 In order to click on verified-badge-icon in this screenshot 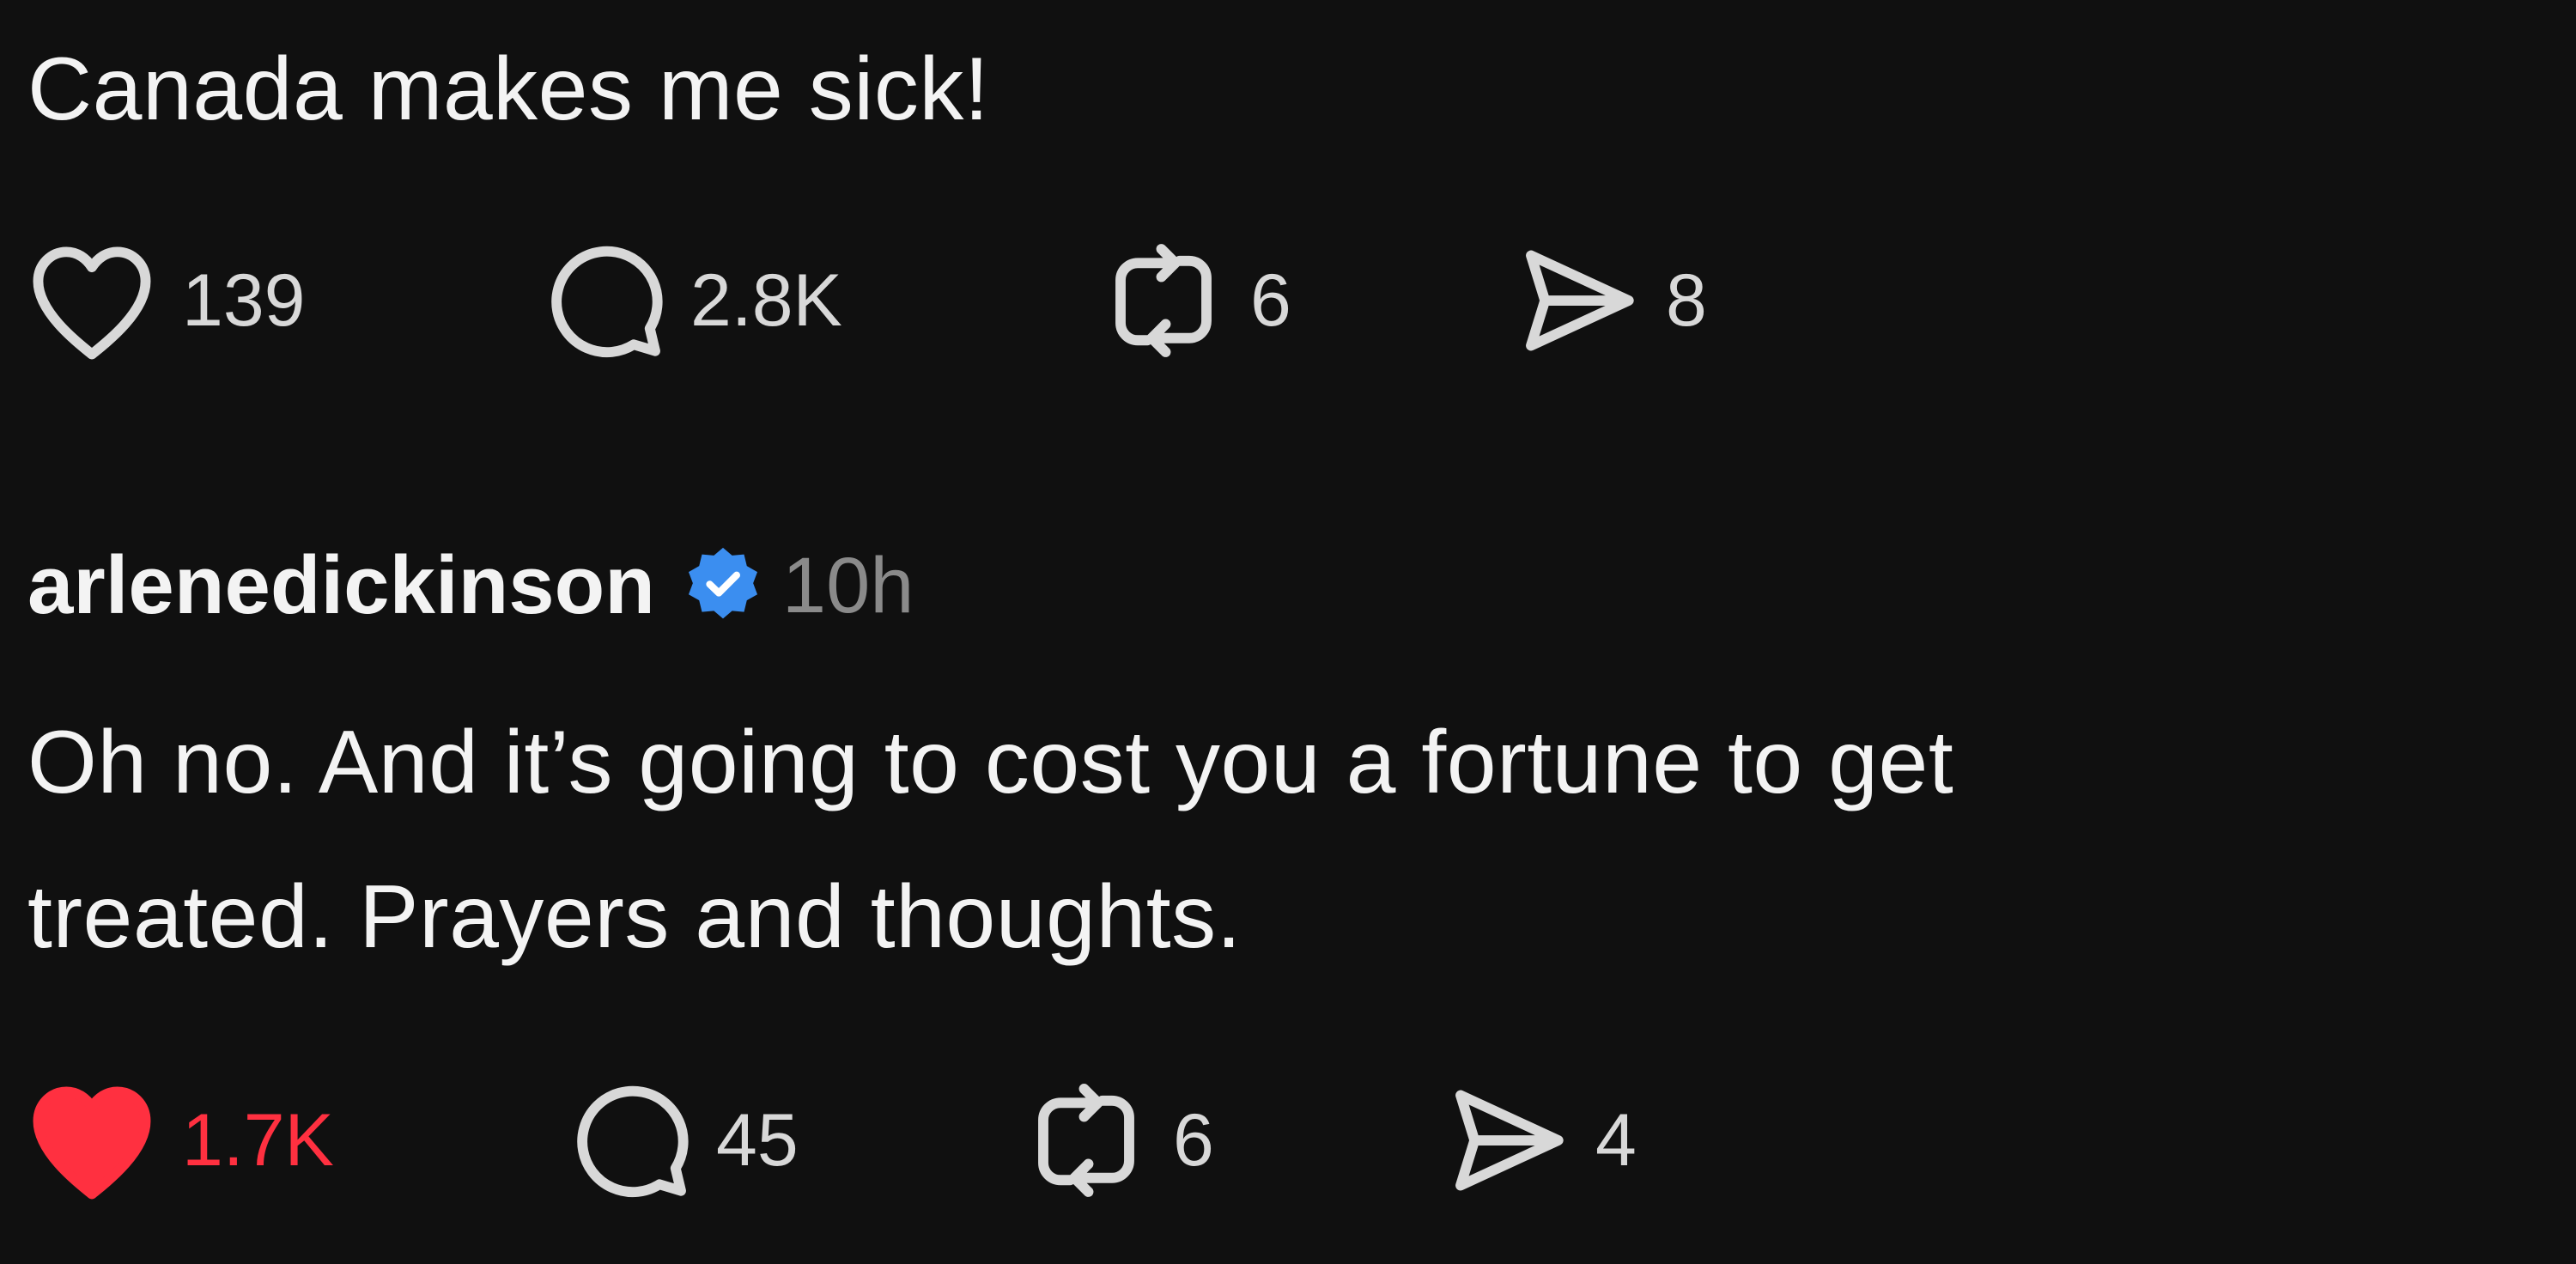, I will do `click(722, 583)`.